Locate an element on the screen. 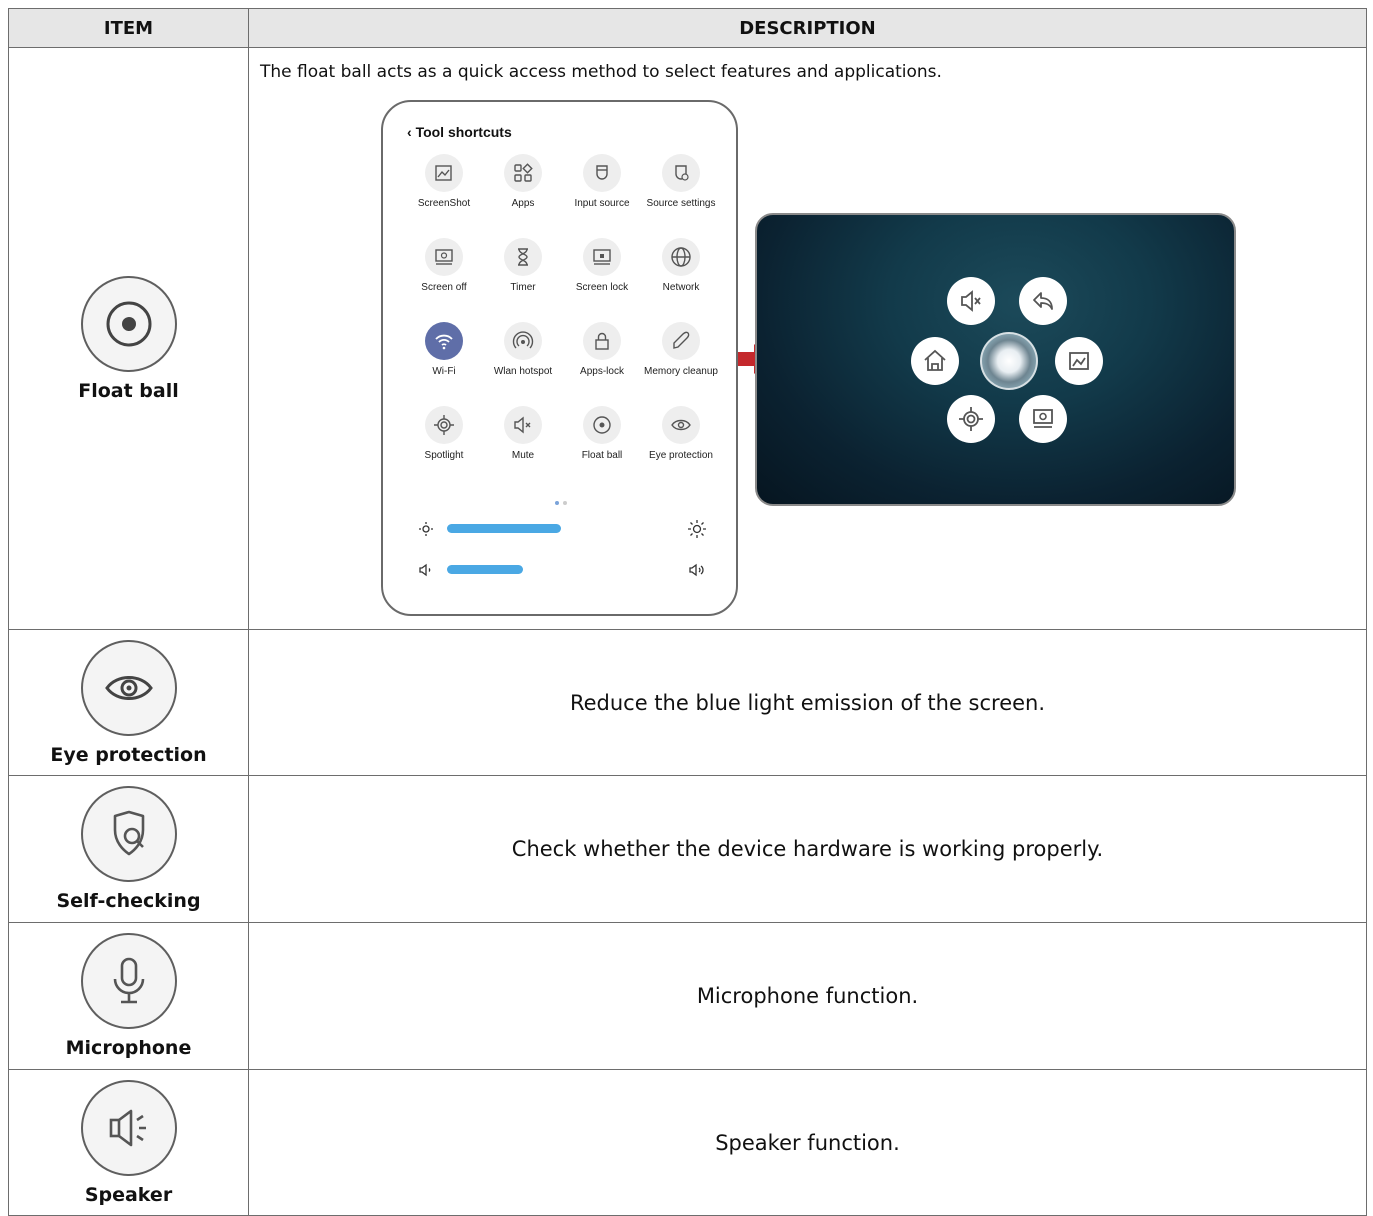 The width and height of the screenshot is (1373, 1216). tile-input-source: Input source is located at coordinates (602, 181).